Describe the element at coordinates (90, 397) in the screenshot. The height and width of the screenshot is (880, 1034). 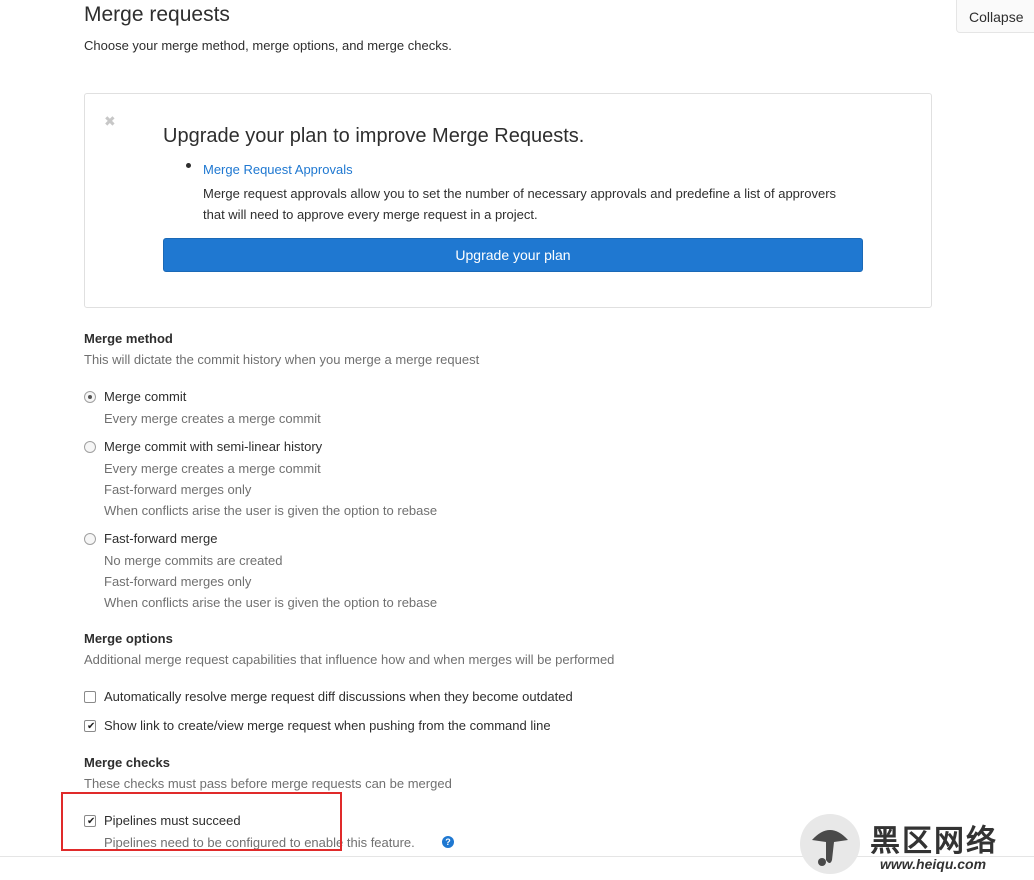
I see `merge-commit-radio` at that location.